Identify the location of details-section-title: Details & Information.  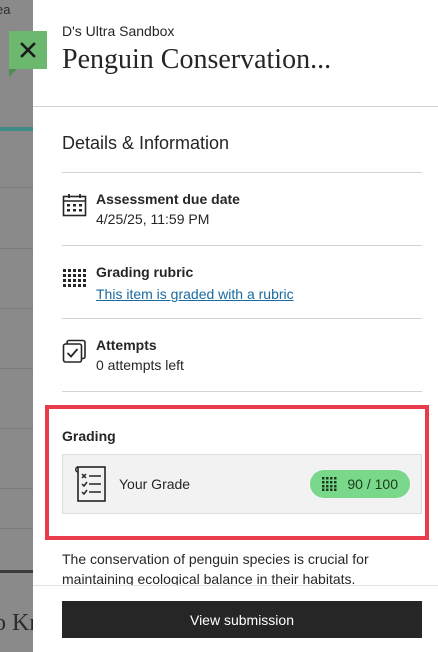
(146, 143).